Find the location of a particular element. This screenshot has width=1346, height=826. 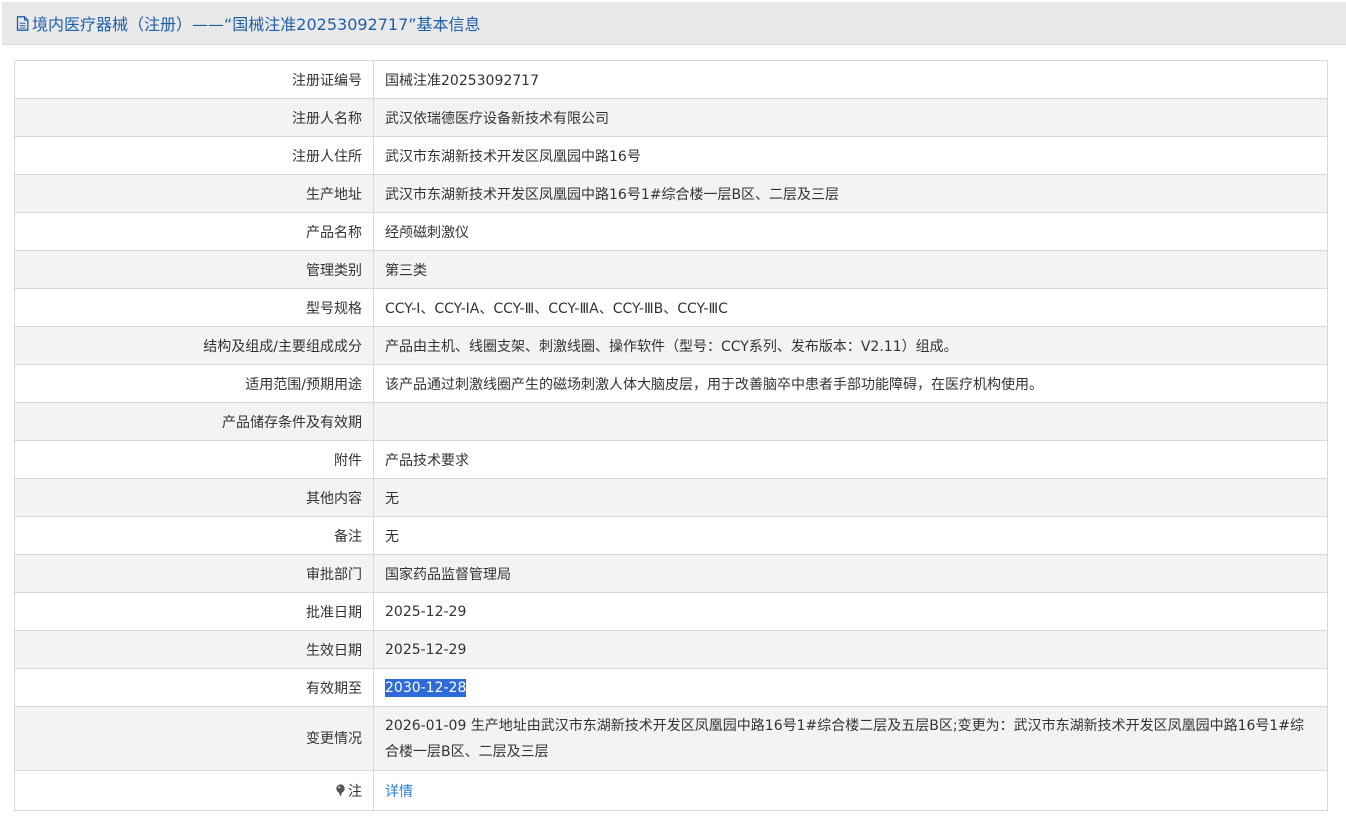

table-row: 其他内容 无 is located at coordinates (671, 497).